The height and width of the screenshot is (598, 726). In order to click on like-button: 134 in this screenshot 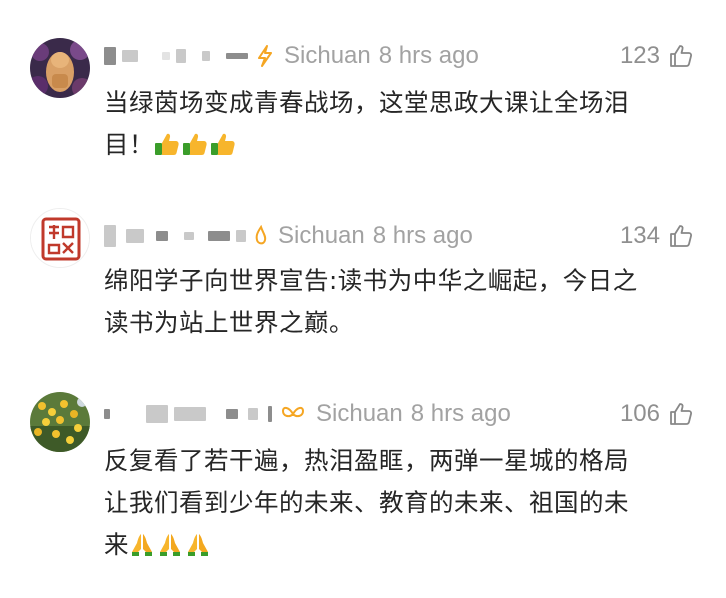, I will do `click(657, 236)`.